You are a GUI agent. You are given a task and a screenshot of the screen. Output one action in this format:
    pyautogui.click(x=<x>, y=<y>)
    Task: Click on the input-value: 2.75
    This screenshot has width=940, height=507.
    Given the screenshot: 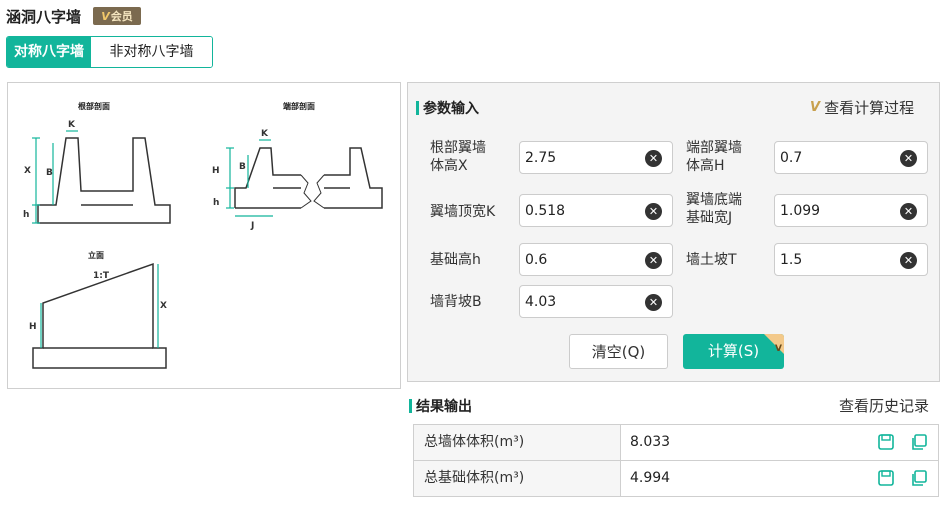 What is the action you would take?
    pyautogui.click(x=541, y=158)
    